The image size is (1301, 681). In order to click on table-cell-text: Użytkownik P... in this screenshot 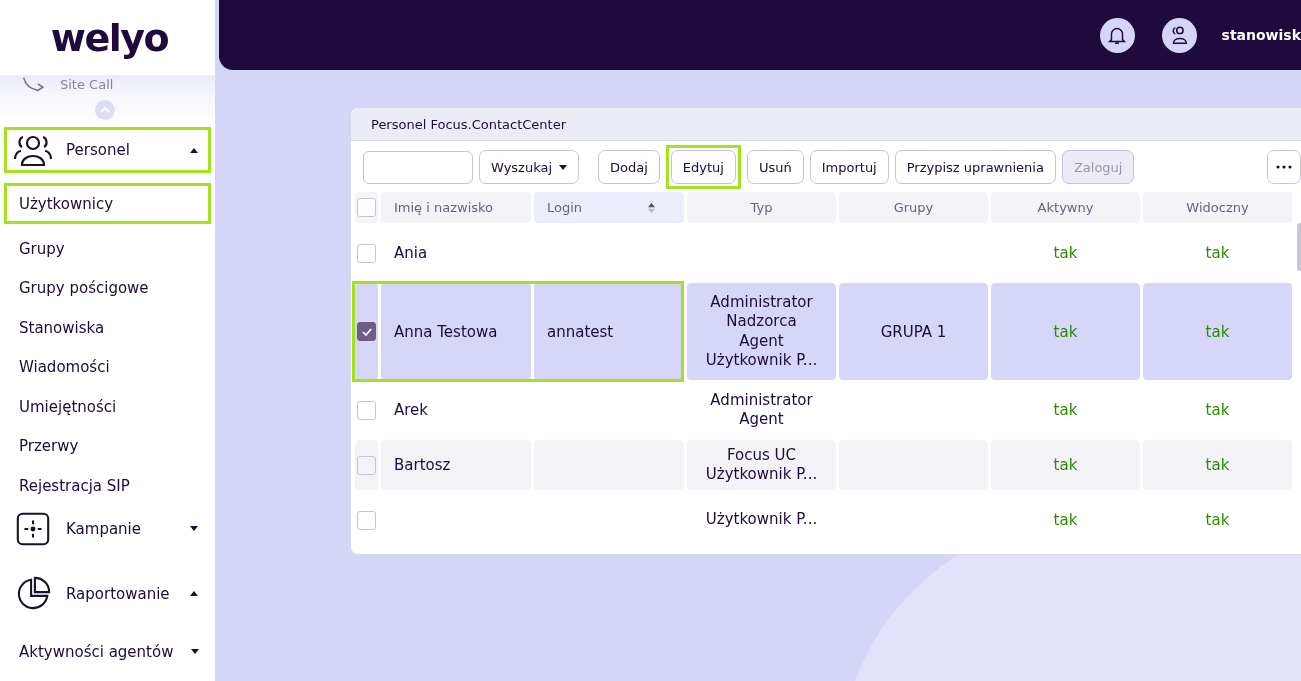, I will do `click(761, 520)`.